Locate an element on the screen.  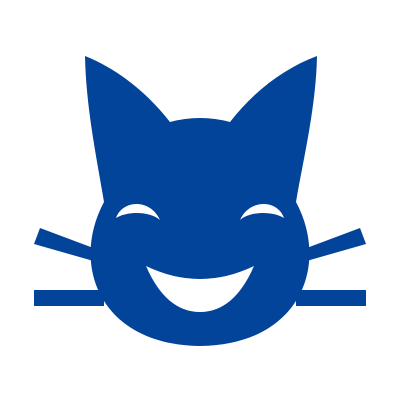
left-whisker-lower is located at coordinates (69, 298).